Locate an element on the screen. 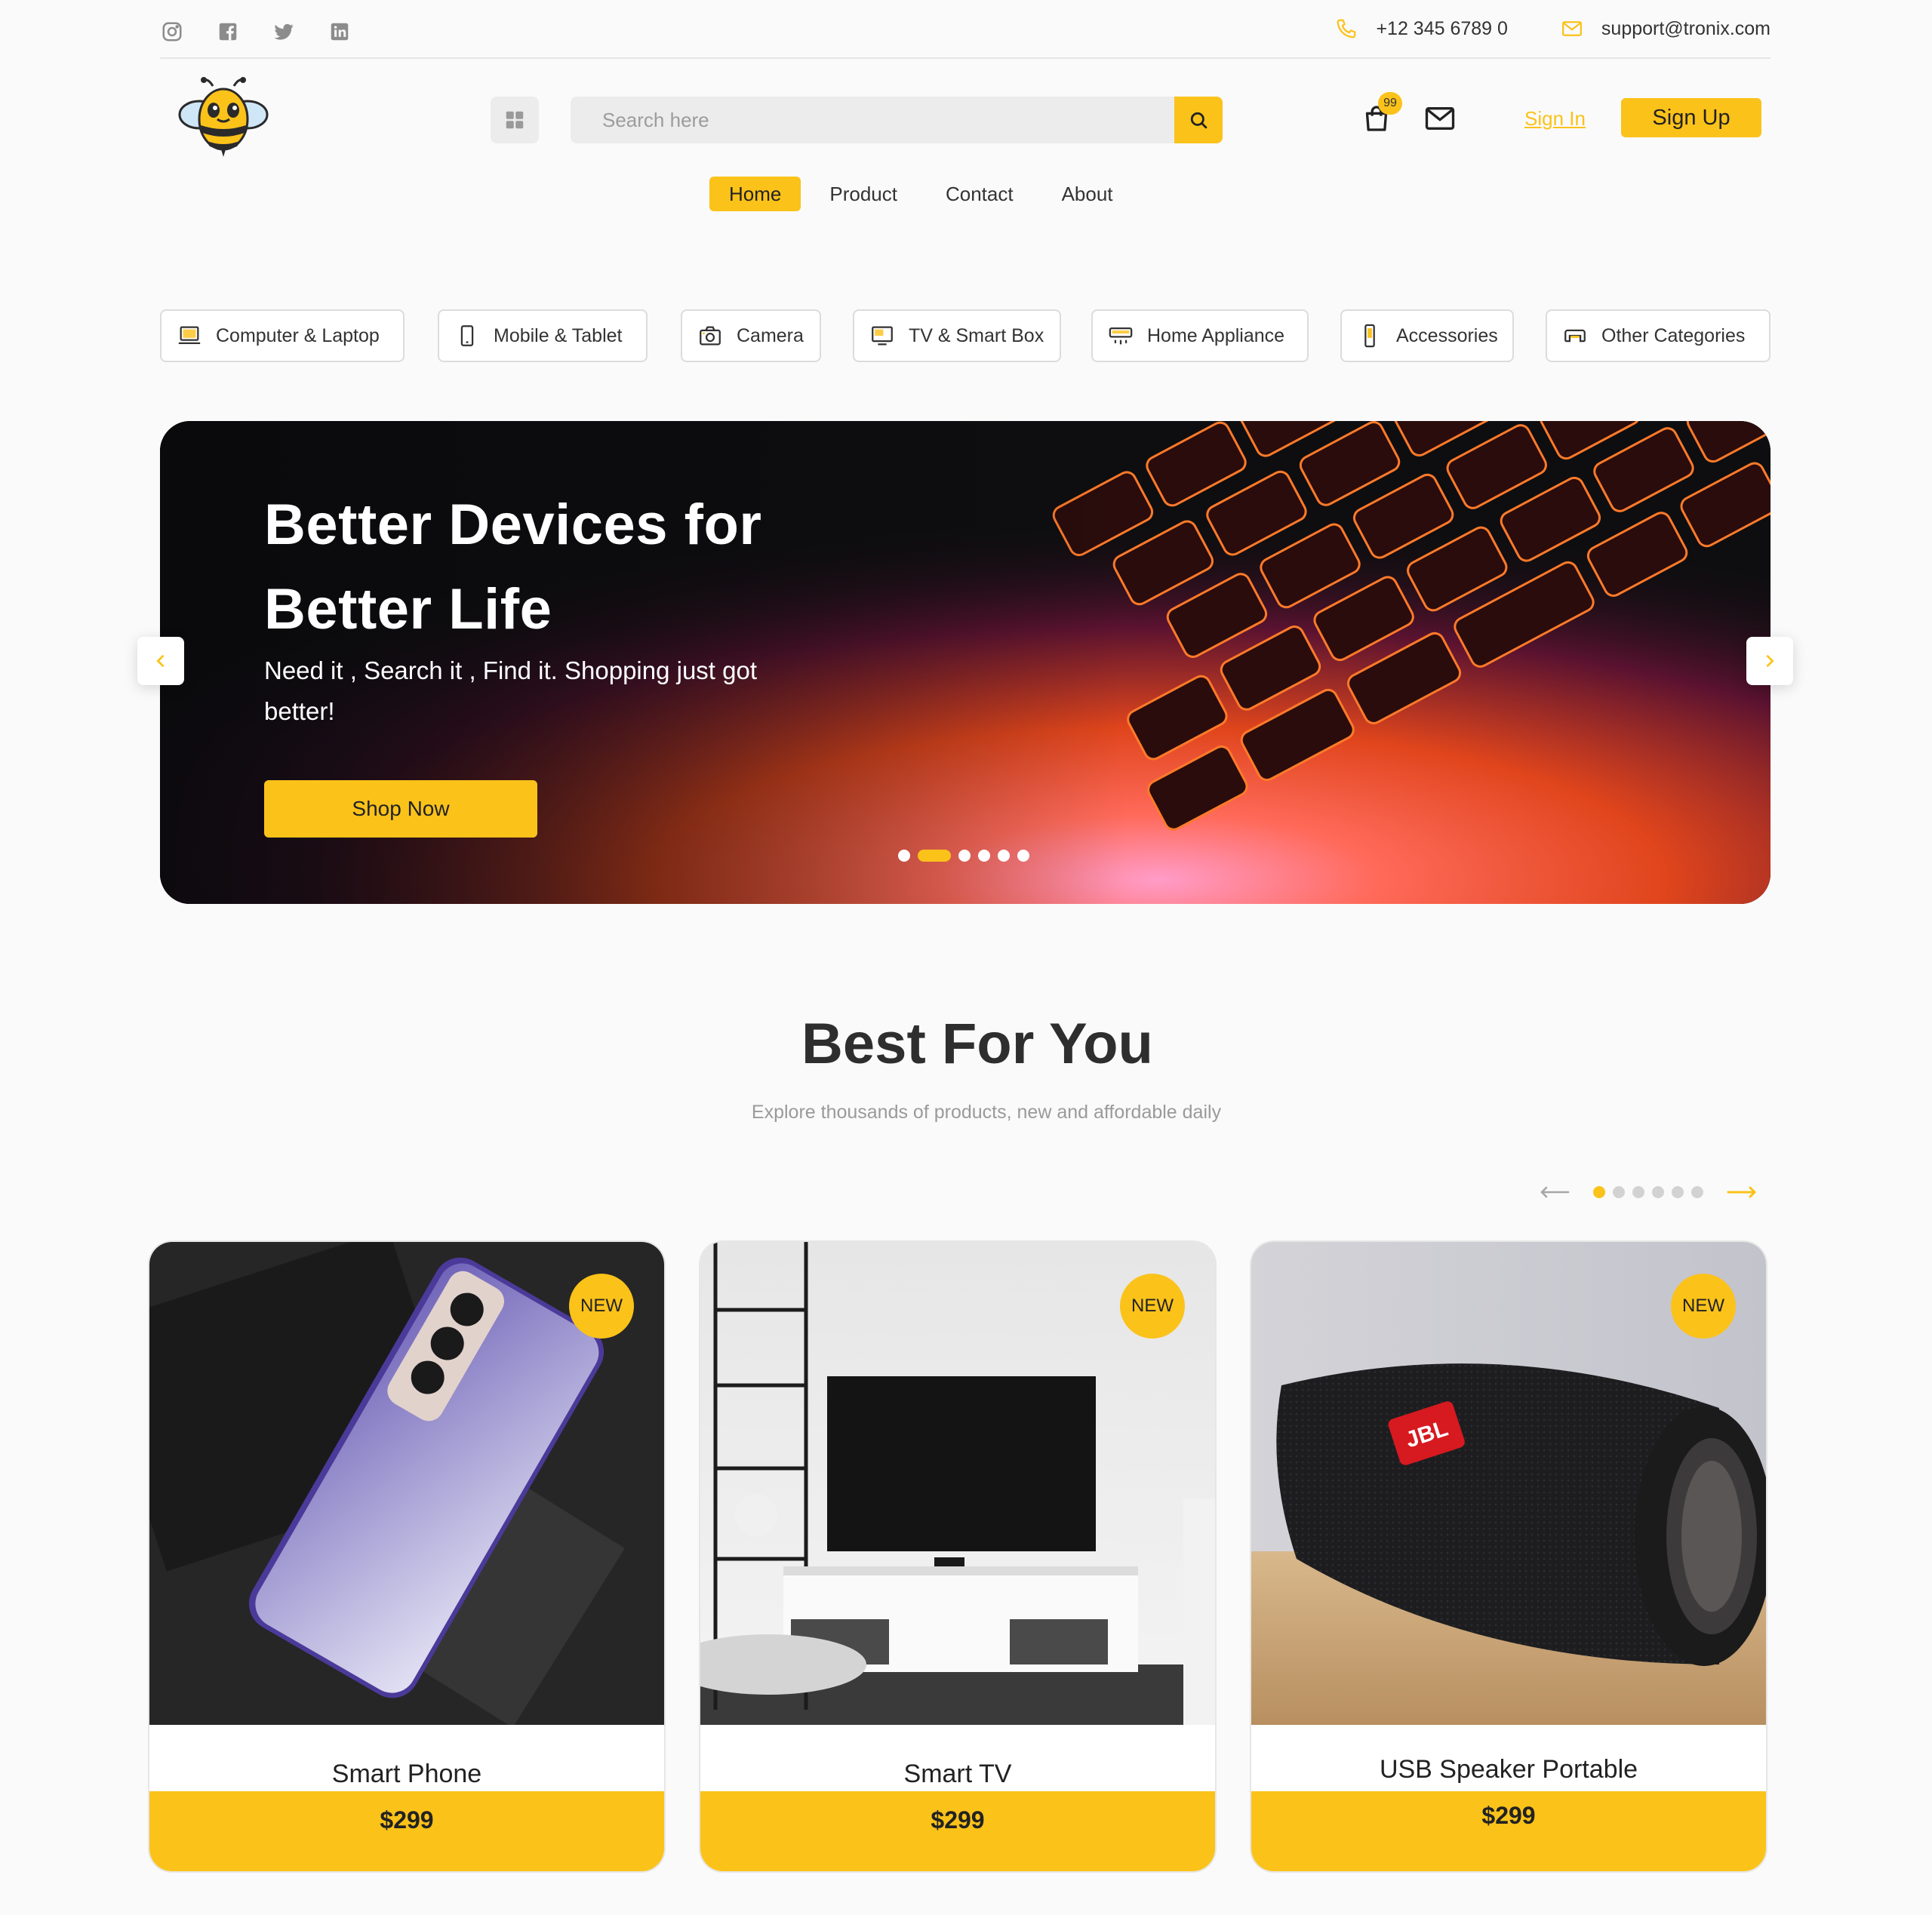 This screenshot has height=1915, width=1932. sign-in-link: Sign In is located at coordinates (1555, 119).